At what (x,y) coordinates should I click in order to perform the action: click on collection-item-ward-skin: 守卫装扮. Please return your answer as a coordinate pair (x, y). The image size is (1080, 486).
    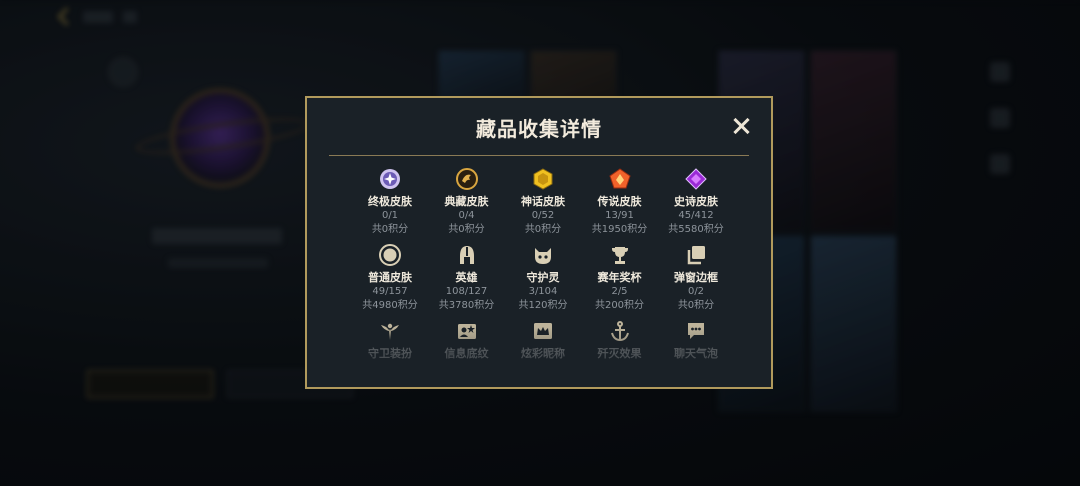
    Looking at the image, I should click on (390, 353).